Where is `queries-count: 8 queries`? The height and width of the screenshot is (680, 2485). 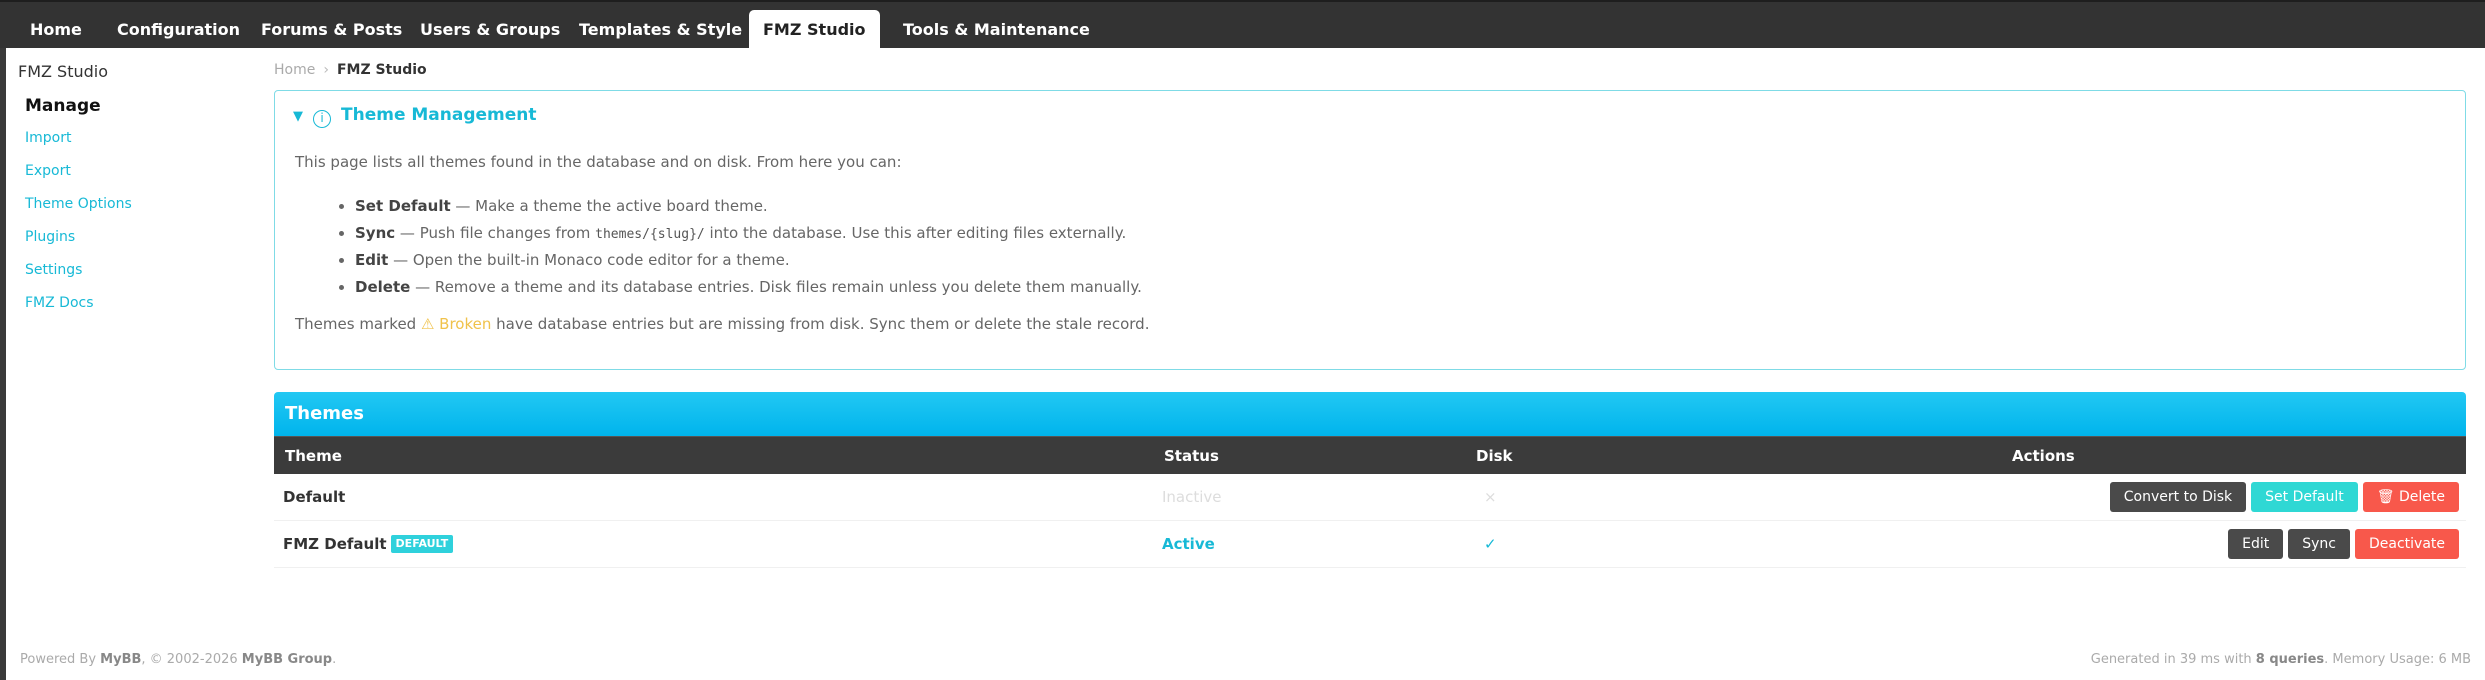 queries-count: 8 queries is located at coordinates (2290, 659).